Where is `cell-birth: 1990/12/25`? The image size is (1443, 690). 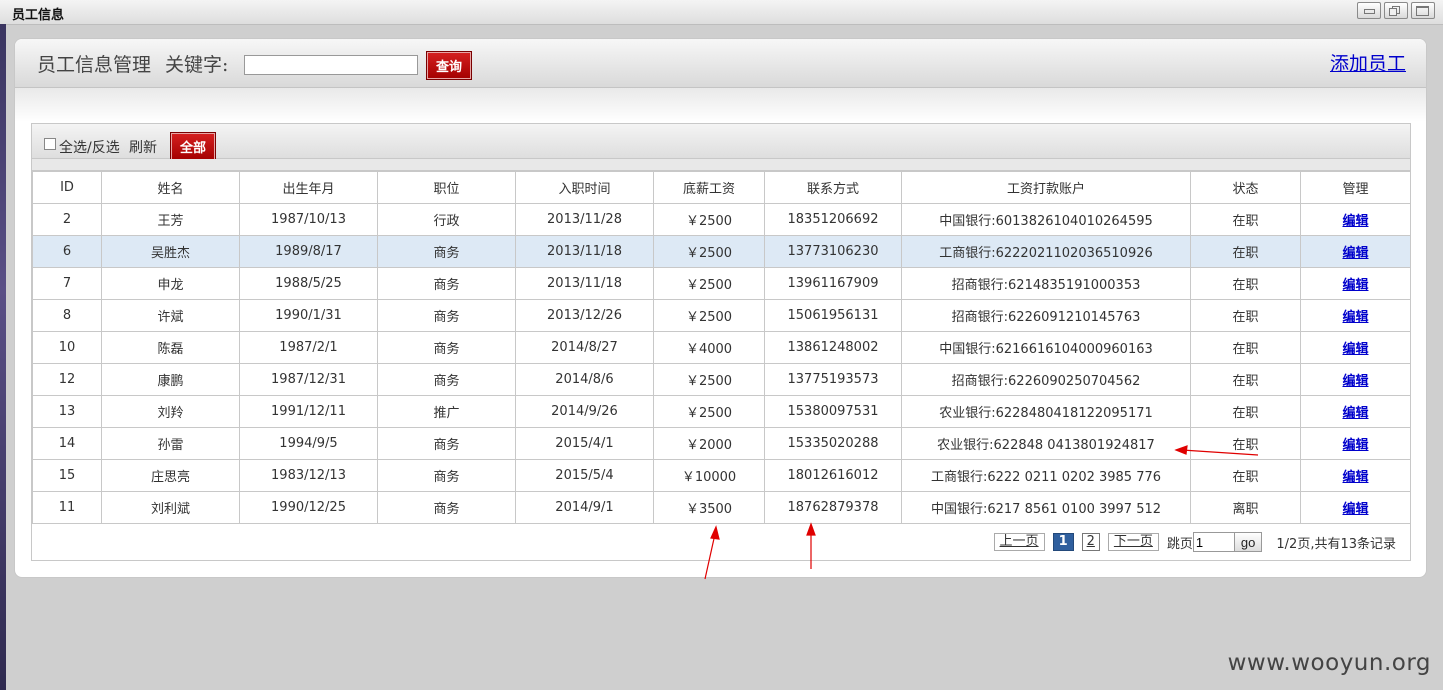 cell-birth: 1990/12/25 is located at coordinates (308, 507).